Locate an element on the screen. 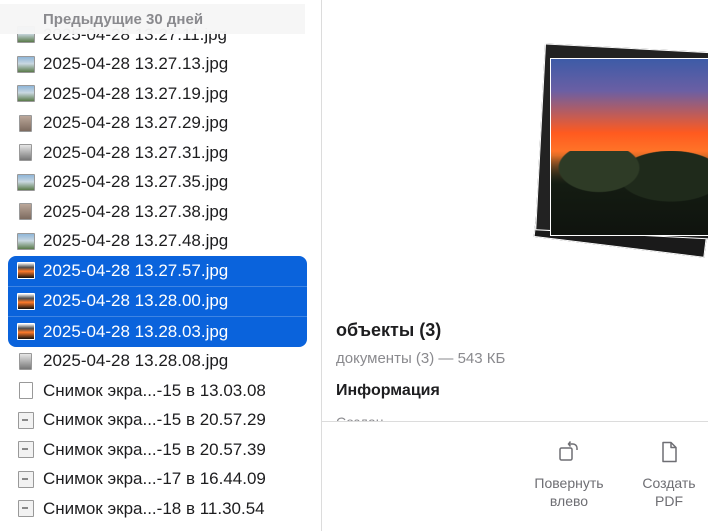 The image size is (708, 531). file-name: Снимок экра...-15 в 20.57.29 is located at coordinates (154, 420).